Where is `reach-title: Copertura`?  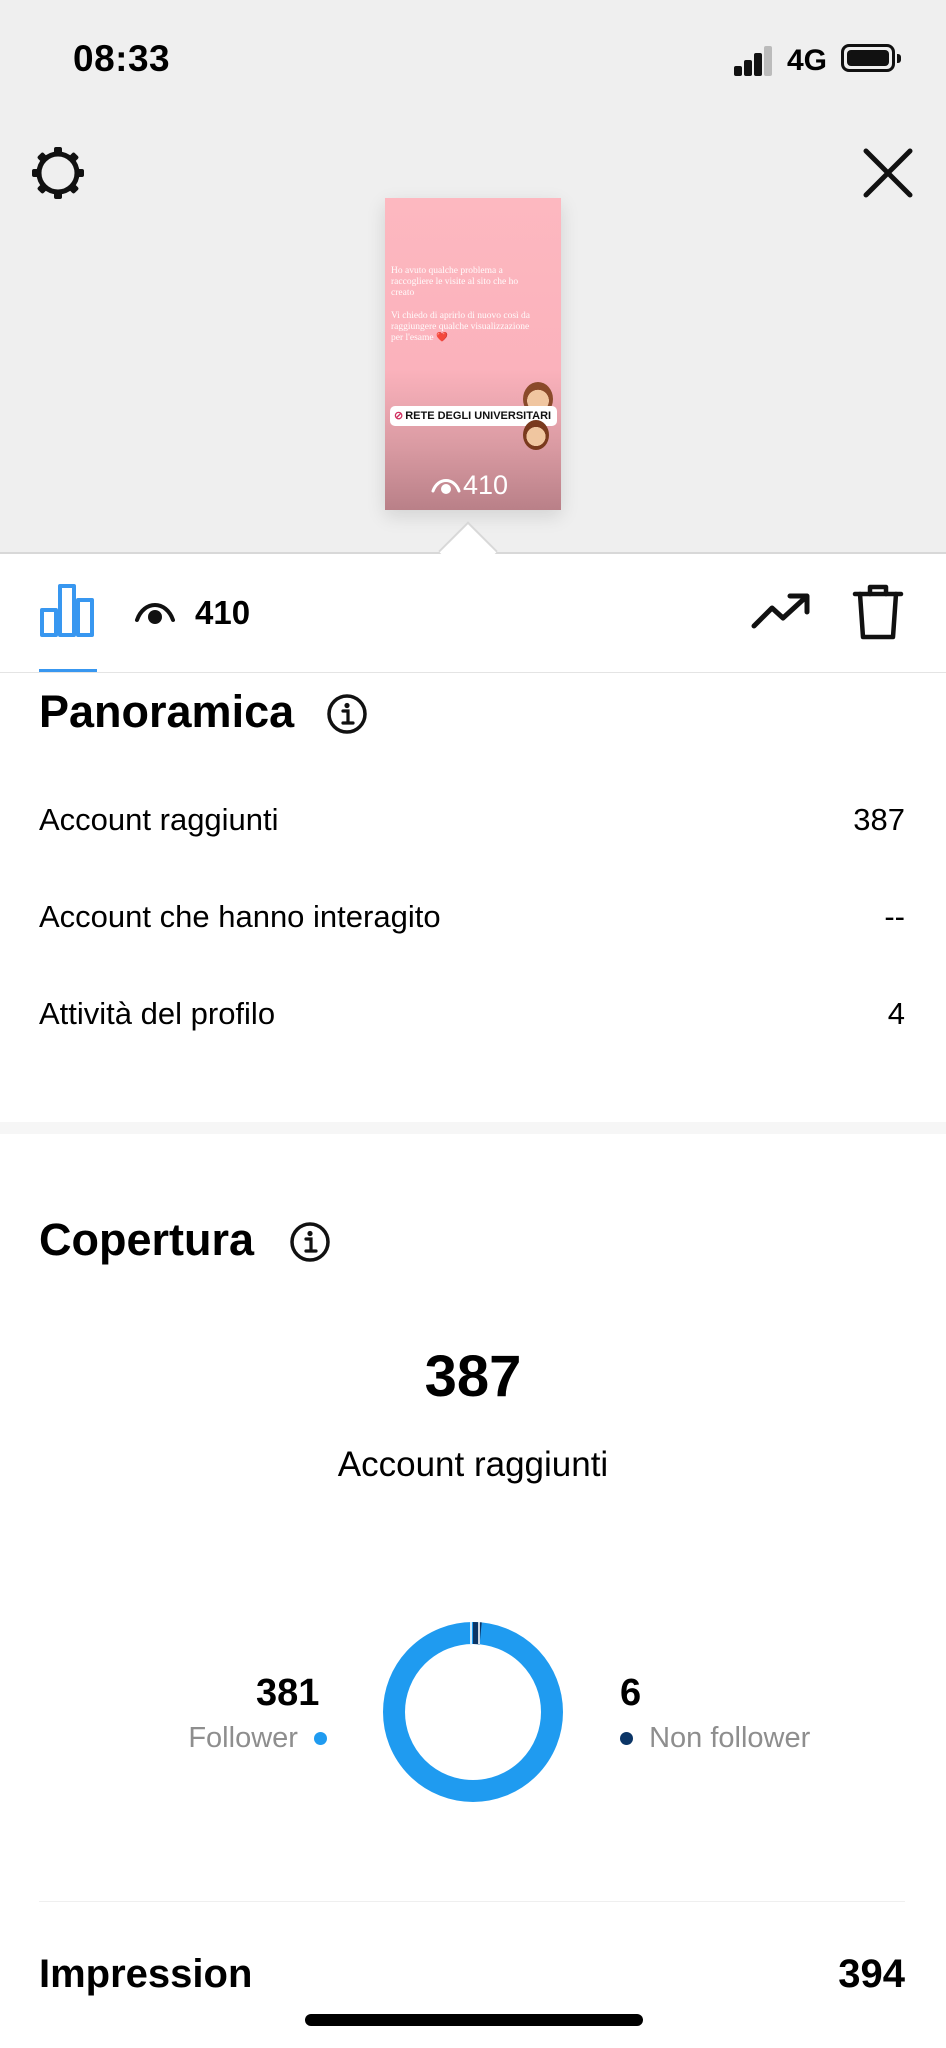
reach-title: Copertura is located at coordinates (147, 1239).